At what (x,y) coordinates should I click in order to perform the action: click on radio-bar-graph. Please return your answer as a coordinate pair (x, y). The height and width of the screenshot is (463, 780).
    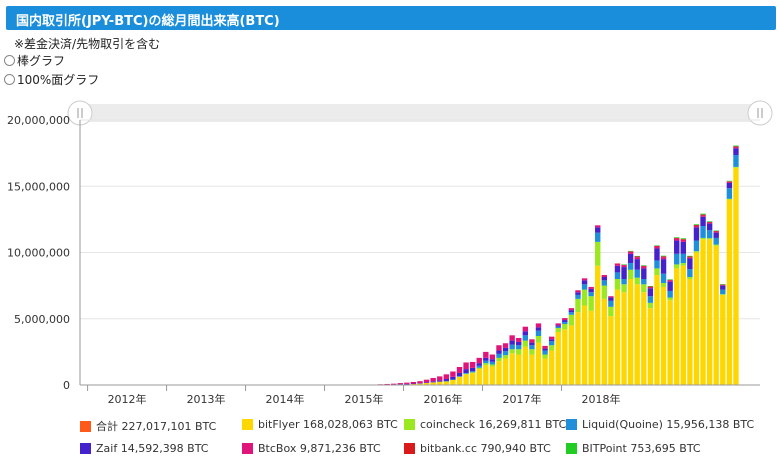
    Looking at the image, I should click on (9, 60).